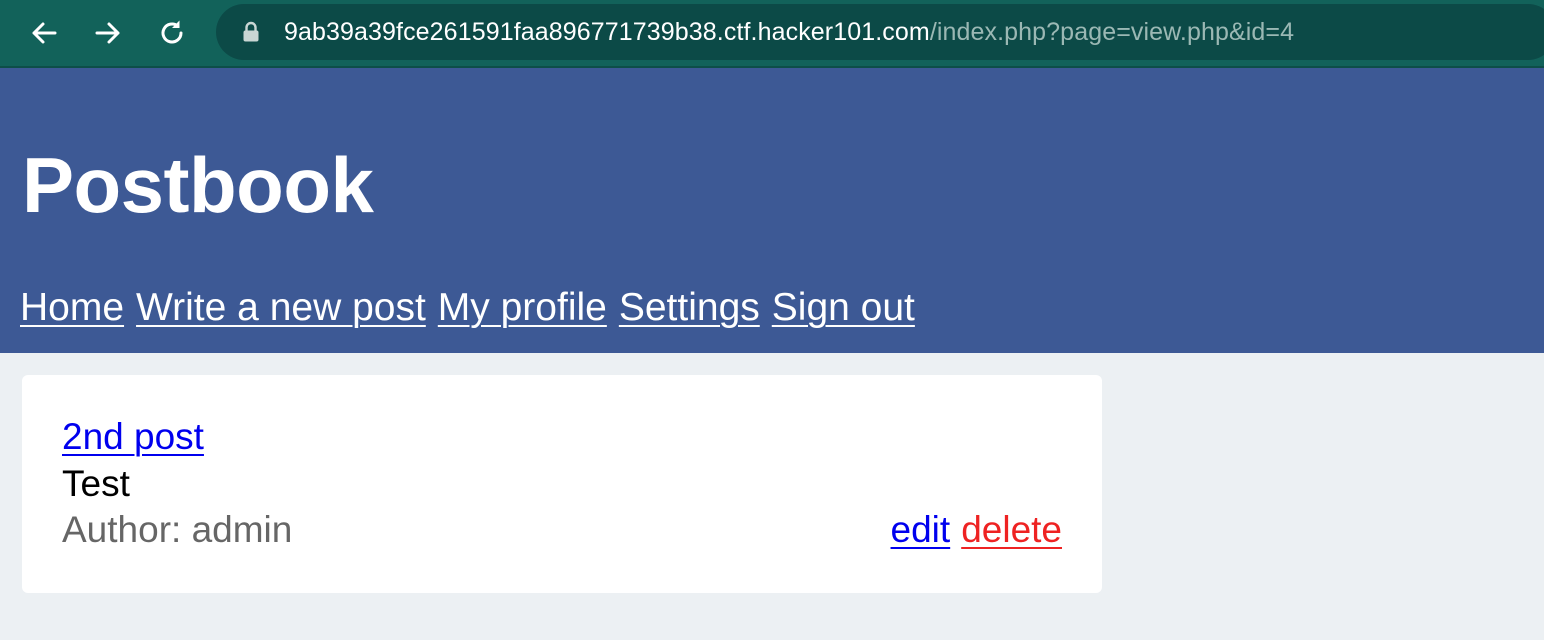  Describe the element at coordinates (1112, 31) in the screenshot. I see `url-path: /index.php?page=view.php&id=4` at that location.